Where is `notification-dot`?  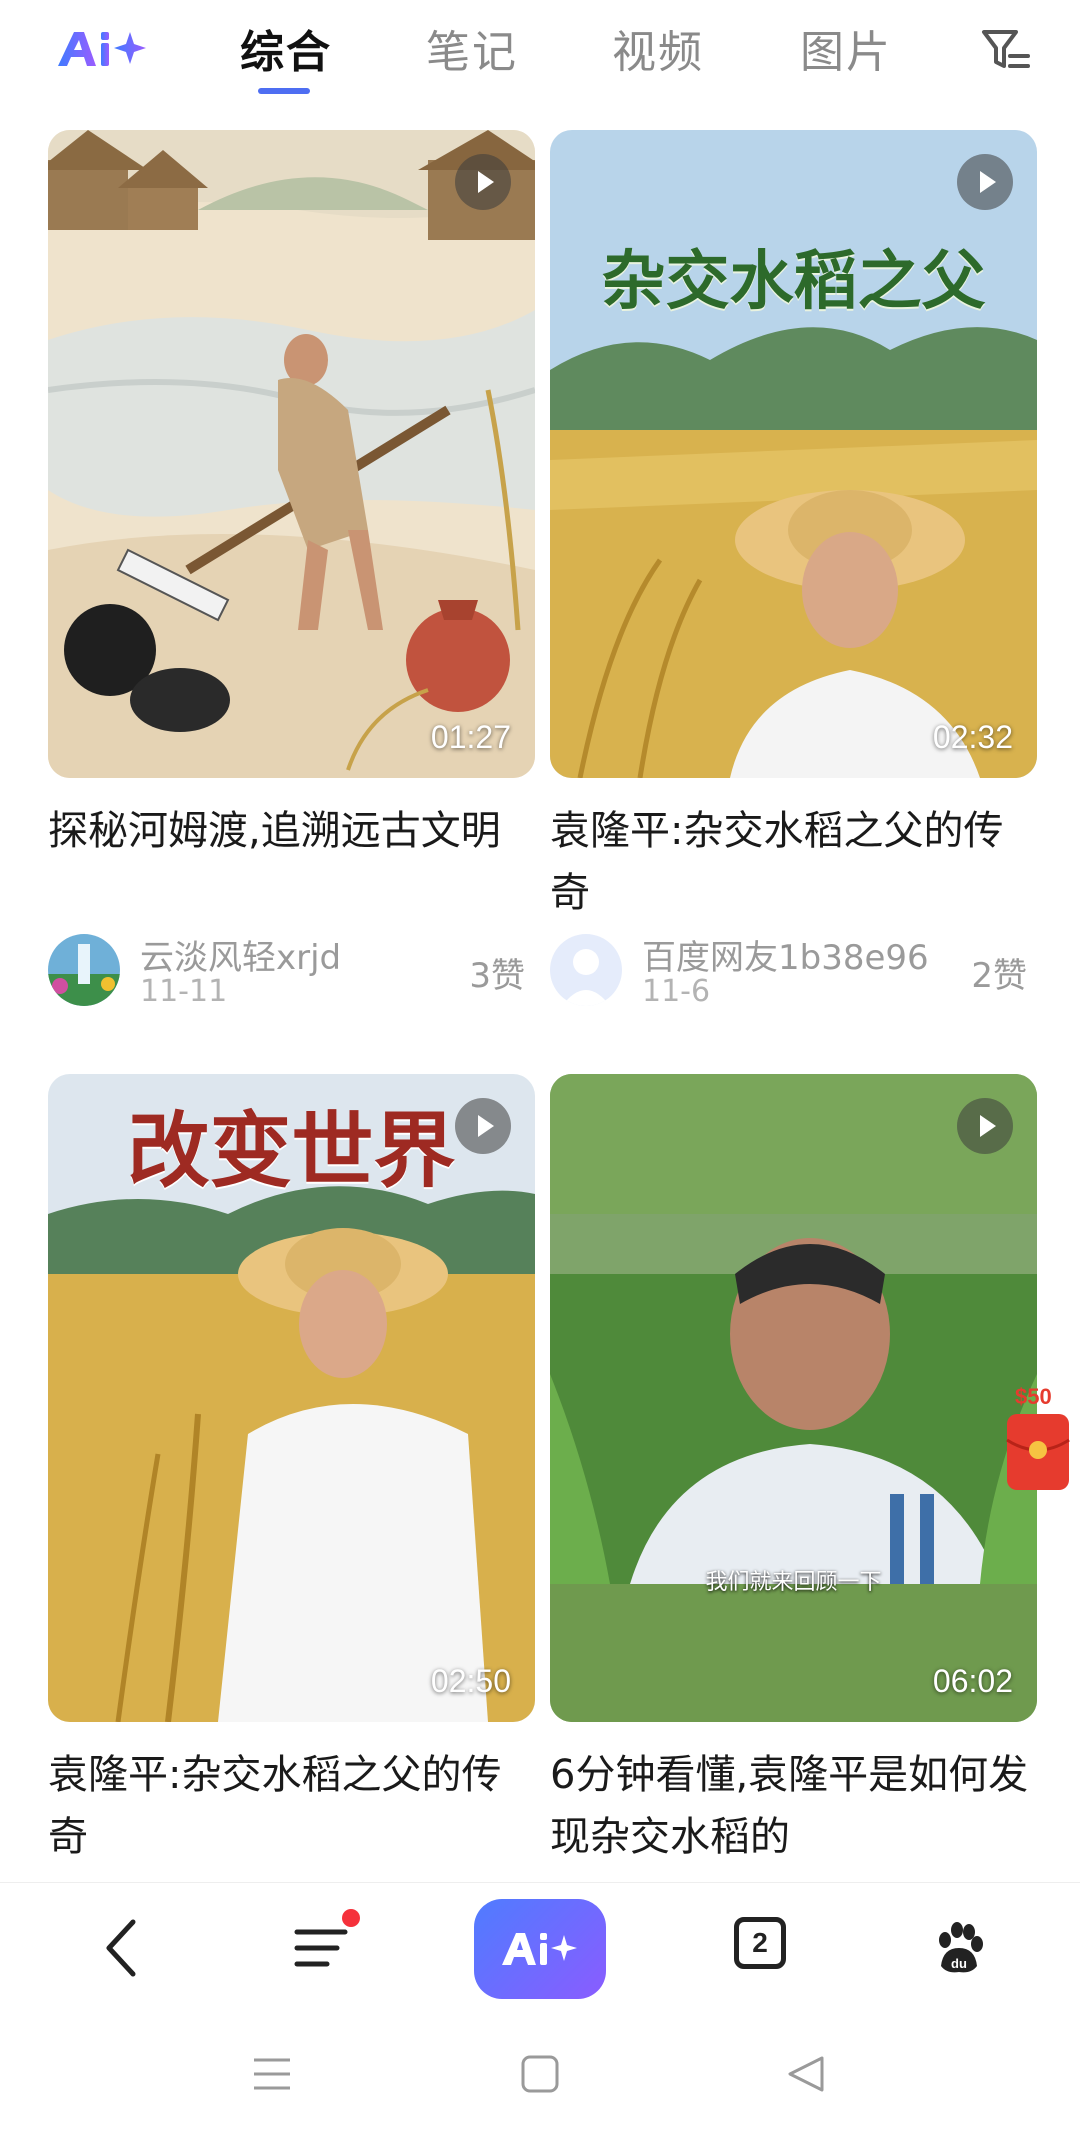
notification-dot is located at coordinates (351, 1918).